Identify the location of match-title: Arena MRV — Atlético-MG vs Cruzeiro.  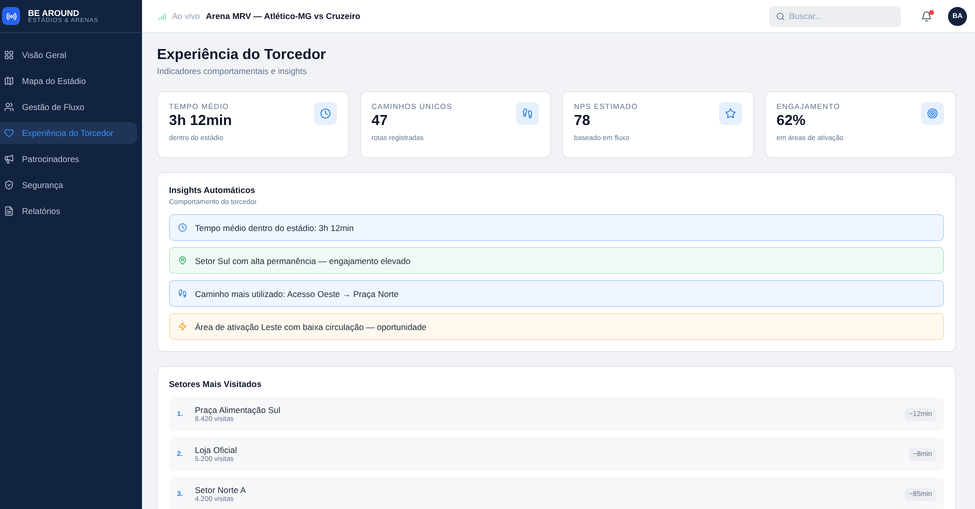
(284, 16).